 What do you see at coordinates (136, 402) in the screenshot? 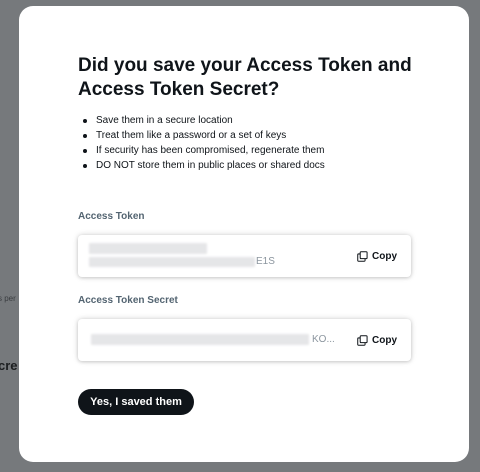
I see `yes-saved-button: Yes, I saved them` at bounding box center [136, 402].